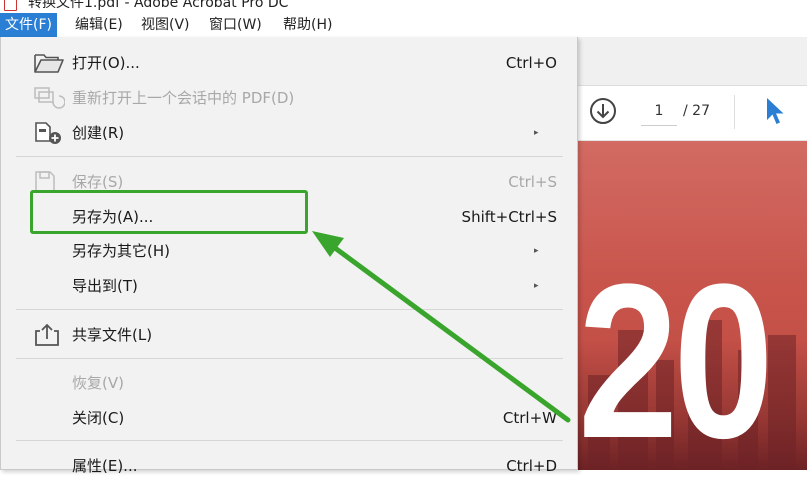 The width and height of the screenshot is (807, 483). What do you see at coordinates (235, 25) in the screenshot?
I see `menu-window: 窗口(W)` at bounding box center [235, 25].